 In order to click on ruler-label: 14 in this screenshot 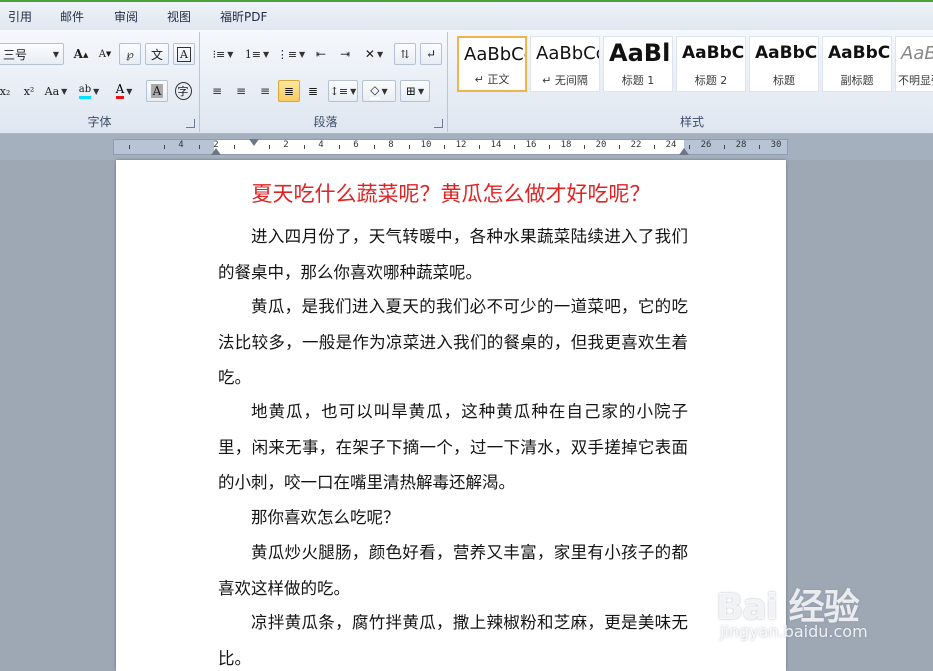, I will do `click(496, 145)`.